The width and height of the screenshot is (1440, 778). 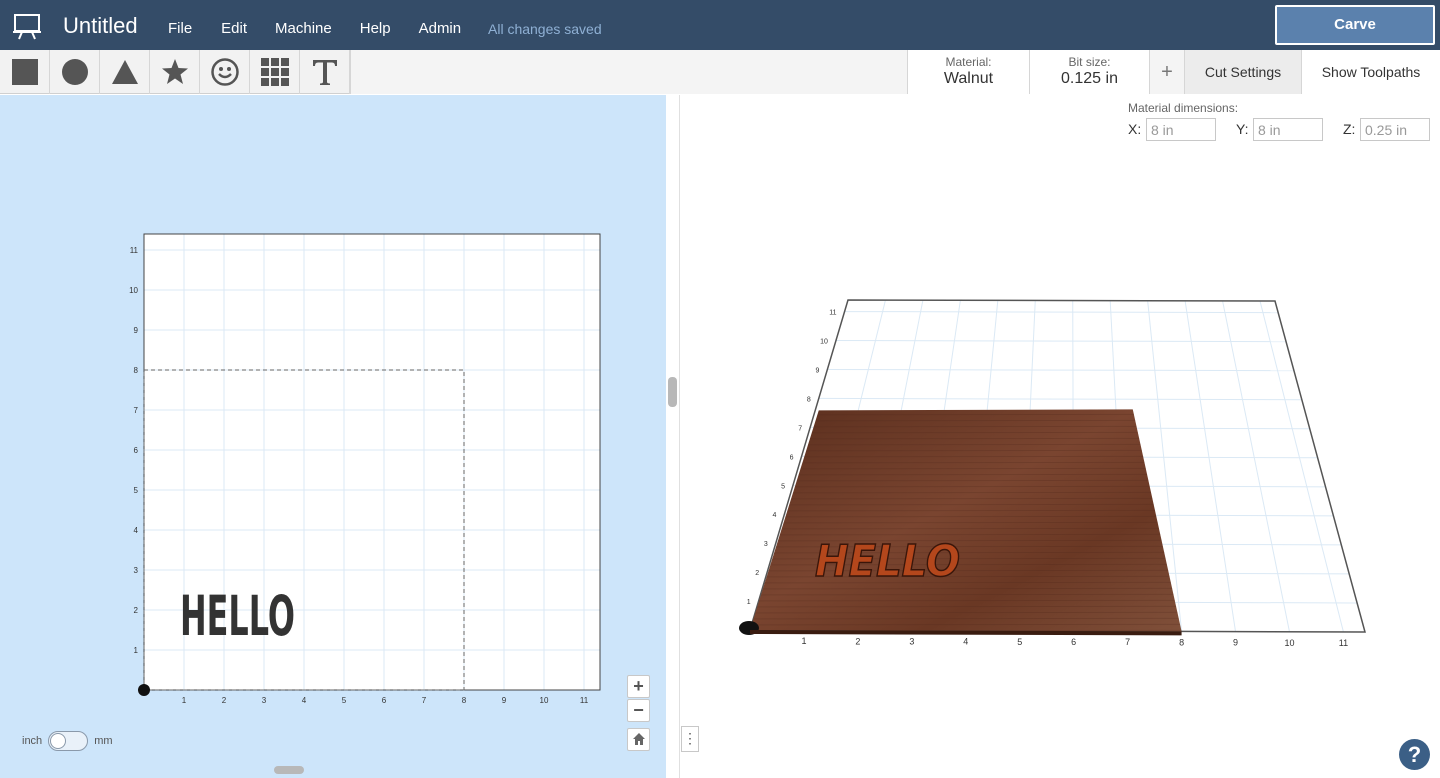 What do you see at coordinates (175, 72) in the screenshot?
I see `star-icon` at bounding box center [175, 72].